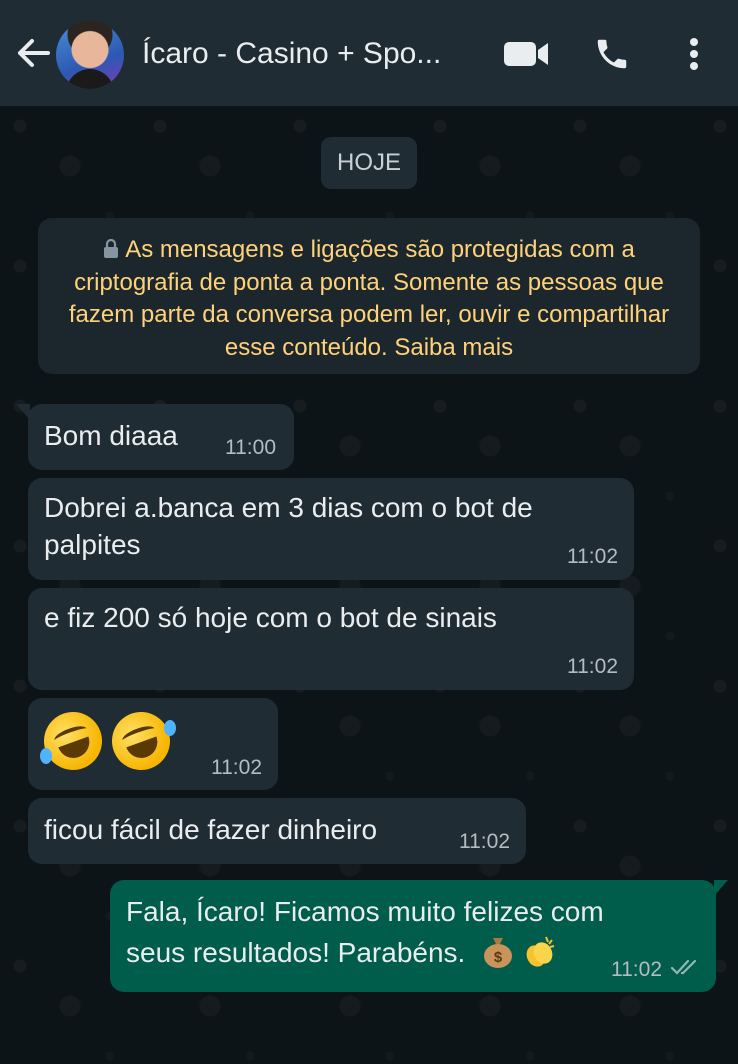 This screenshot has height=1064, width=738. I want to click on message-text-line2: palpites, so click(92, 544).